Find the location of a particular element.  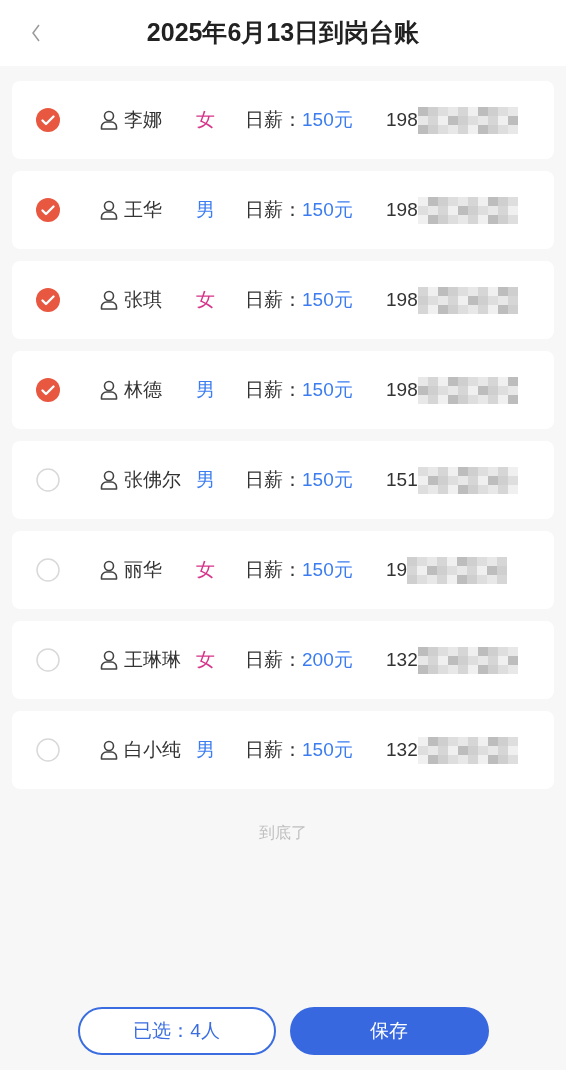

worker-card: 张佛尔 男 日薪：150元 151 is located at coordinates (283, 480).